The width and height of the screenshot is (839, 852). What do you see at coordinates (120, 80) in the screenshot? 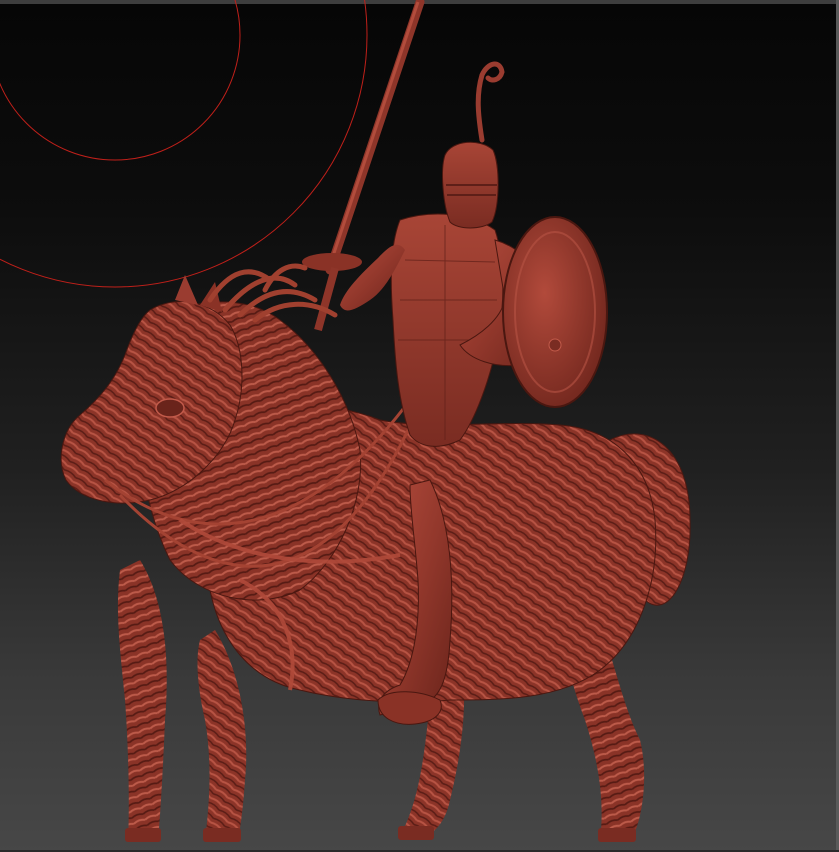
I see `brush-inner-circle` at bounding box center [120, 80].